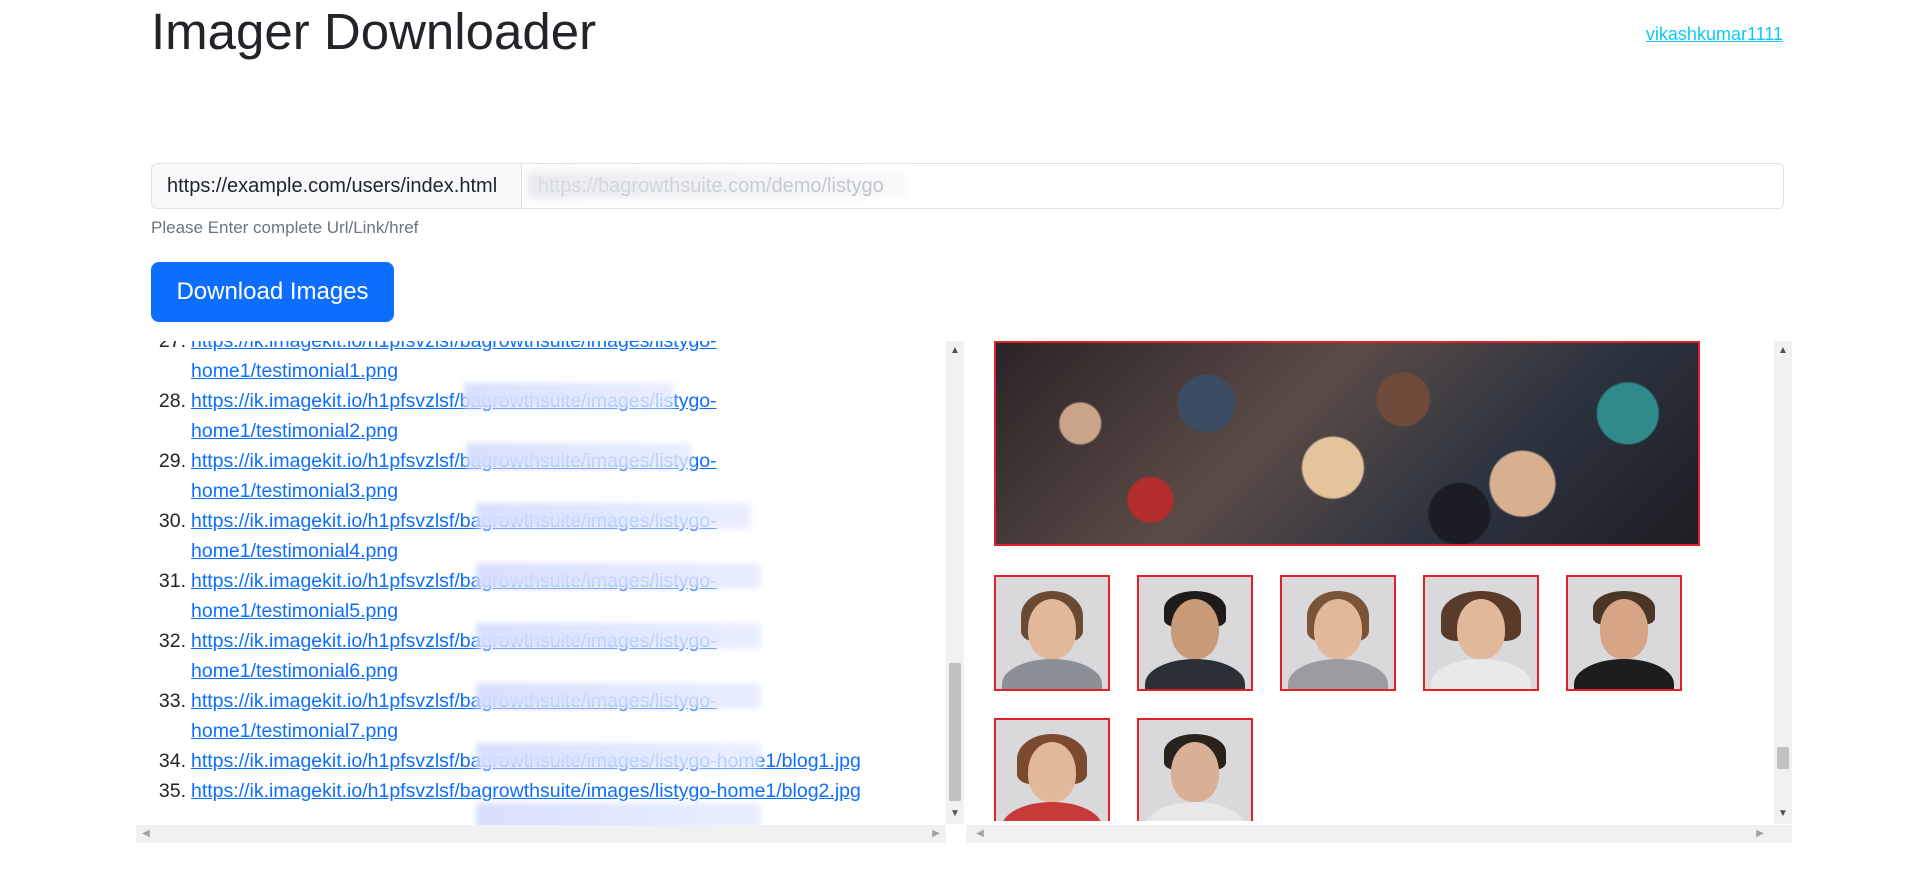 The height and width of the screenshot is (892, 1920). I want to click on image-url-line: home1/testimonial3.png, so click(295, 491).